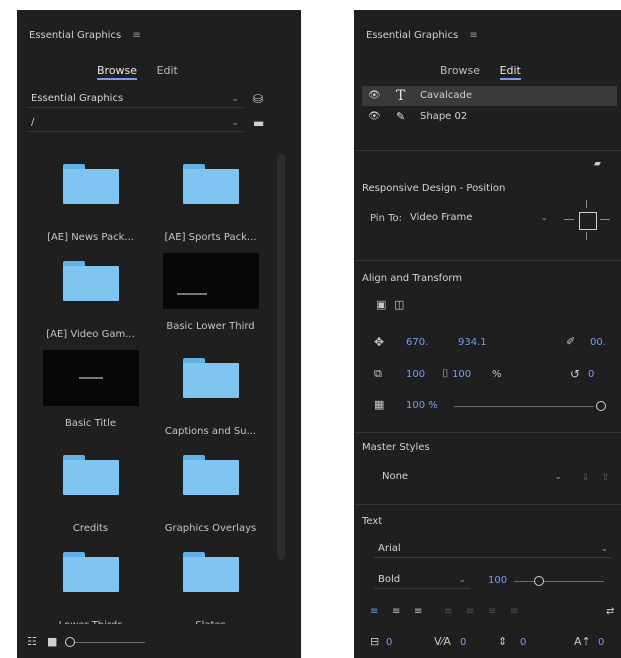 The width and height of the screenshot is (621, 658). I want to click on align-transform-title: Align and Transform, so click(412, 278).